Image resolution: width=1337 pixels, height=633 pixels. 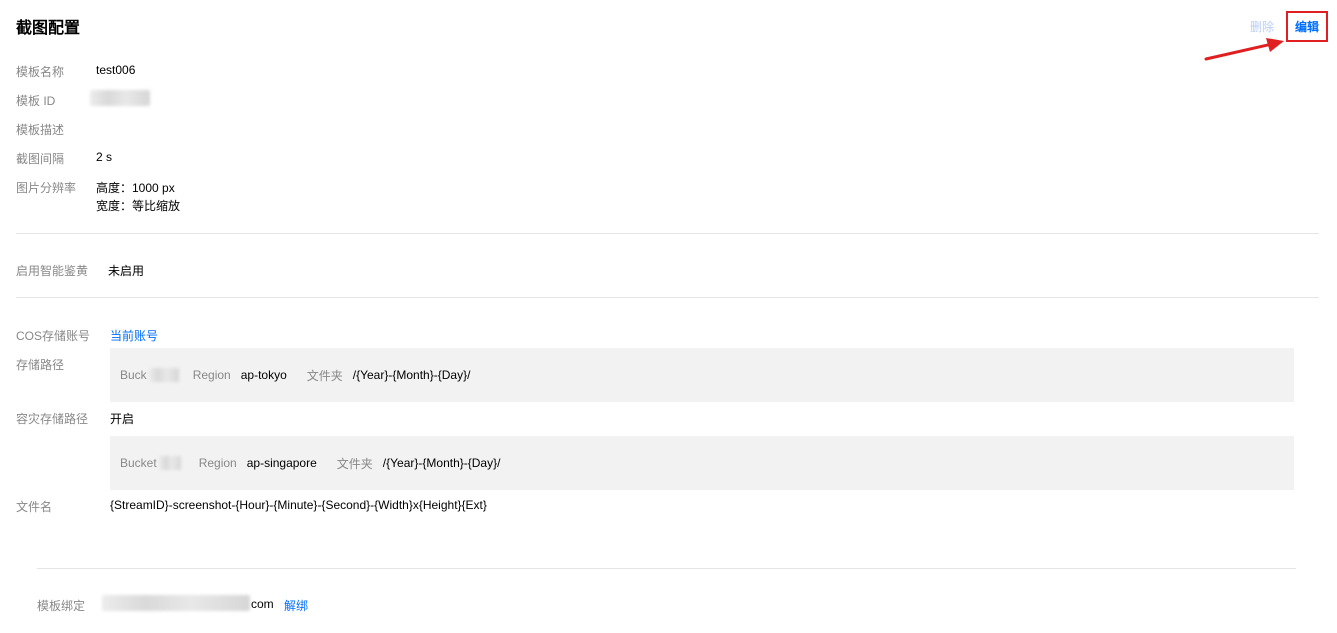 What do you see at coordinates (122, 419) in the screenshot?
I see `dr-storage-value: 开启` at bounding box center [122, 419].